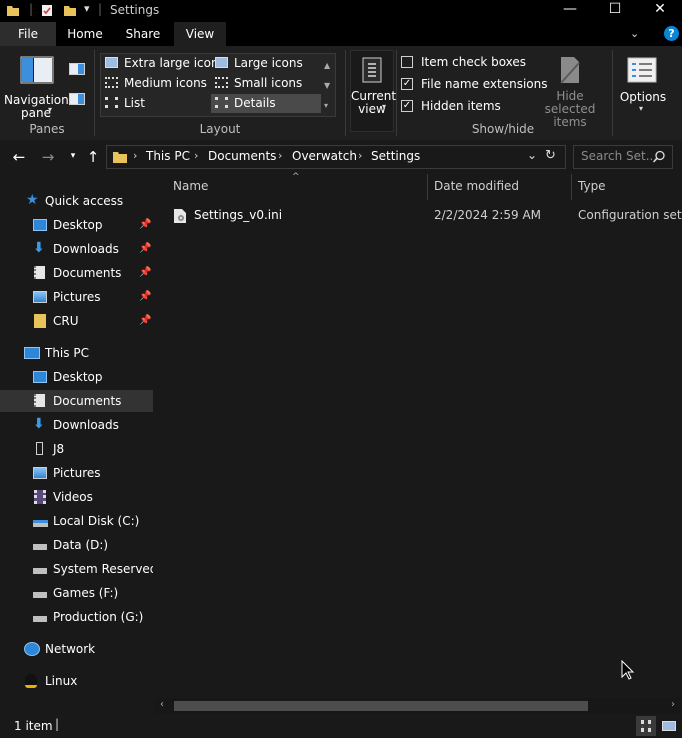  I want to click on maximize-button: ☐, so click(615, 11).